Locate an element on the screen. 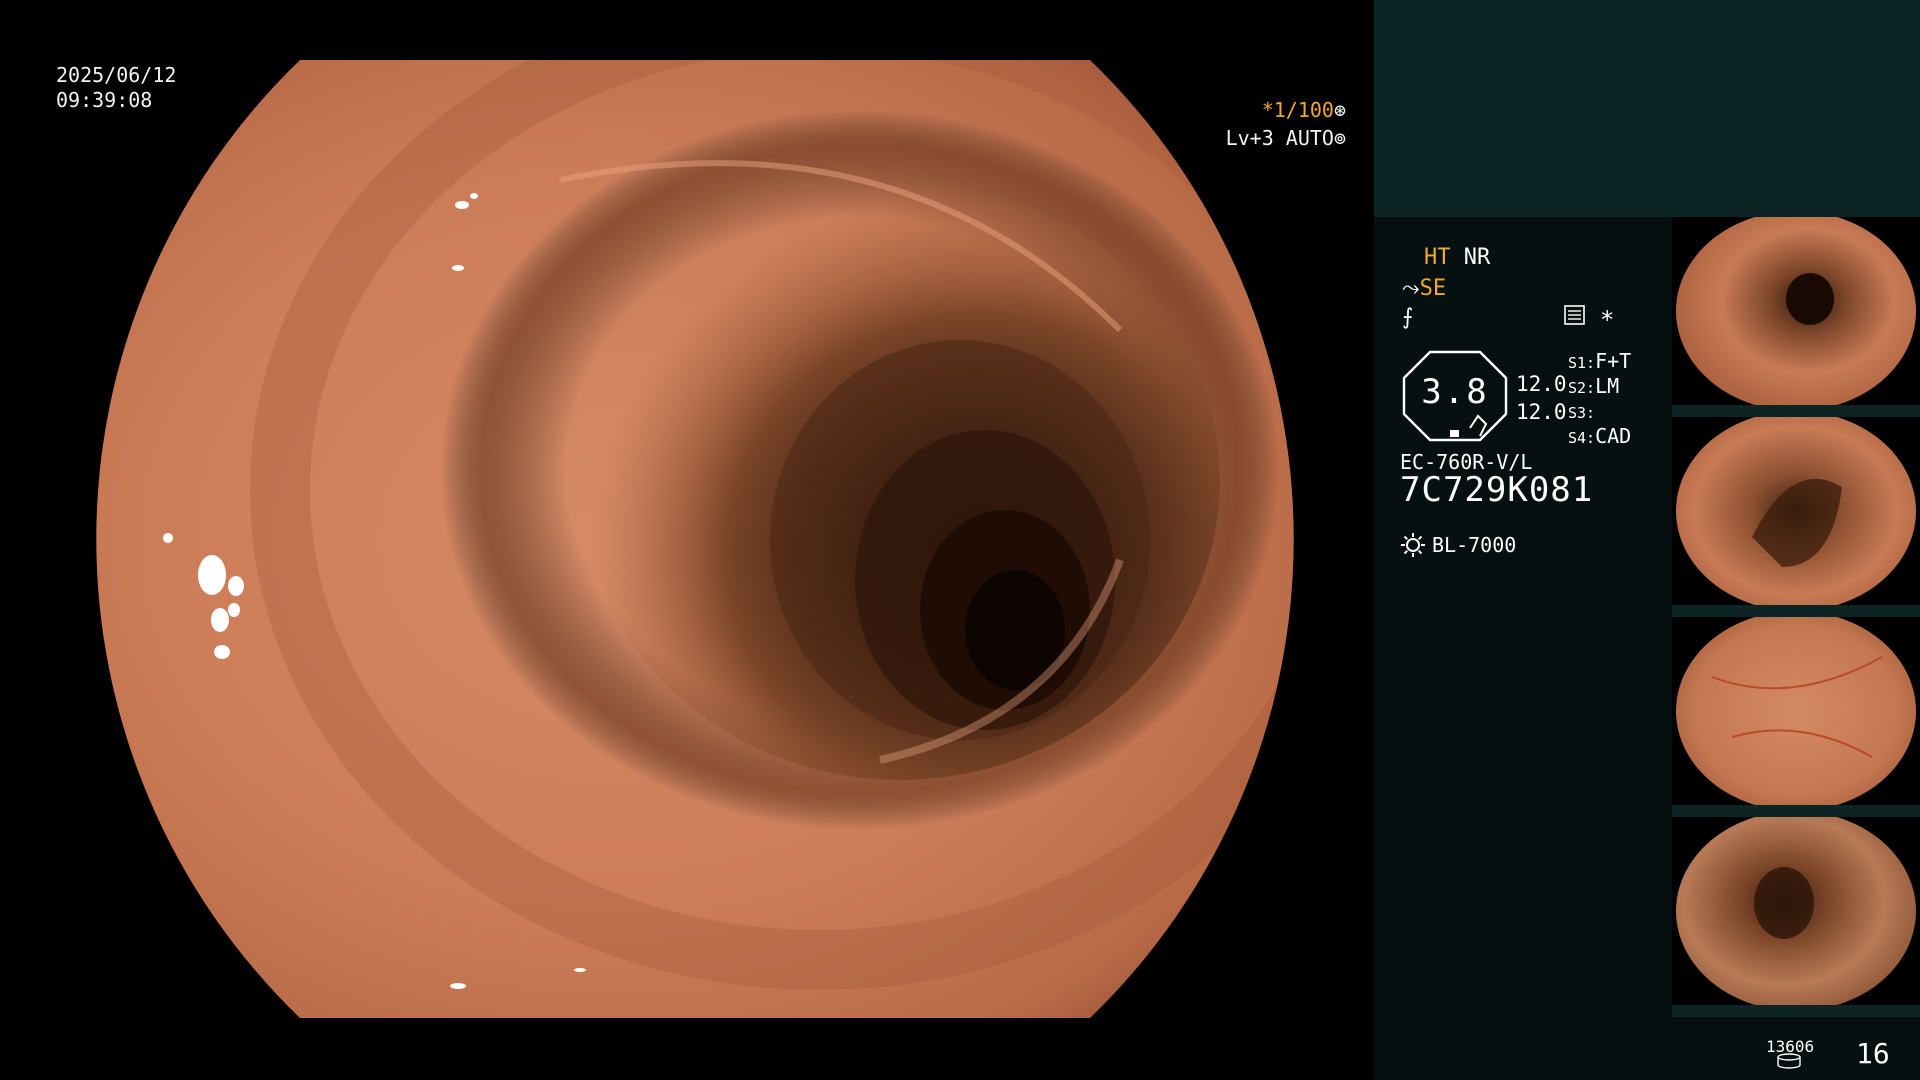 The image size is (1920, 1080). date-text: 2025/06/12 is located at coordinates (116, 75).